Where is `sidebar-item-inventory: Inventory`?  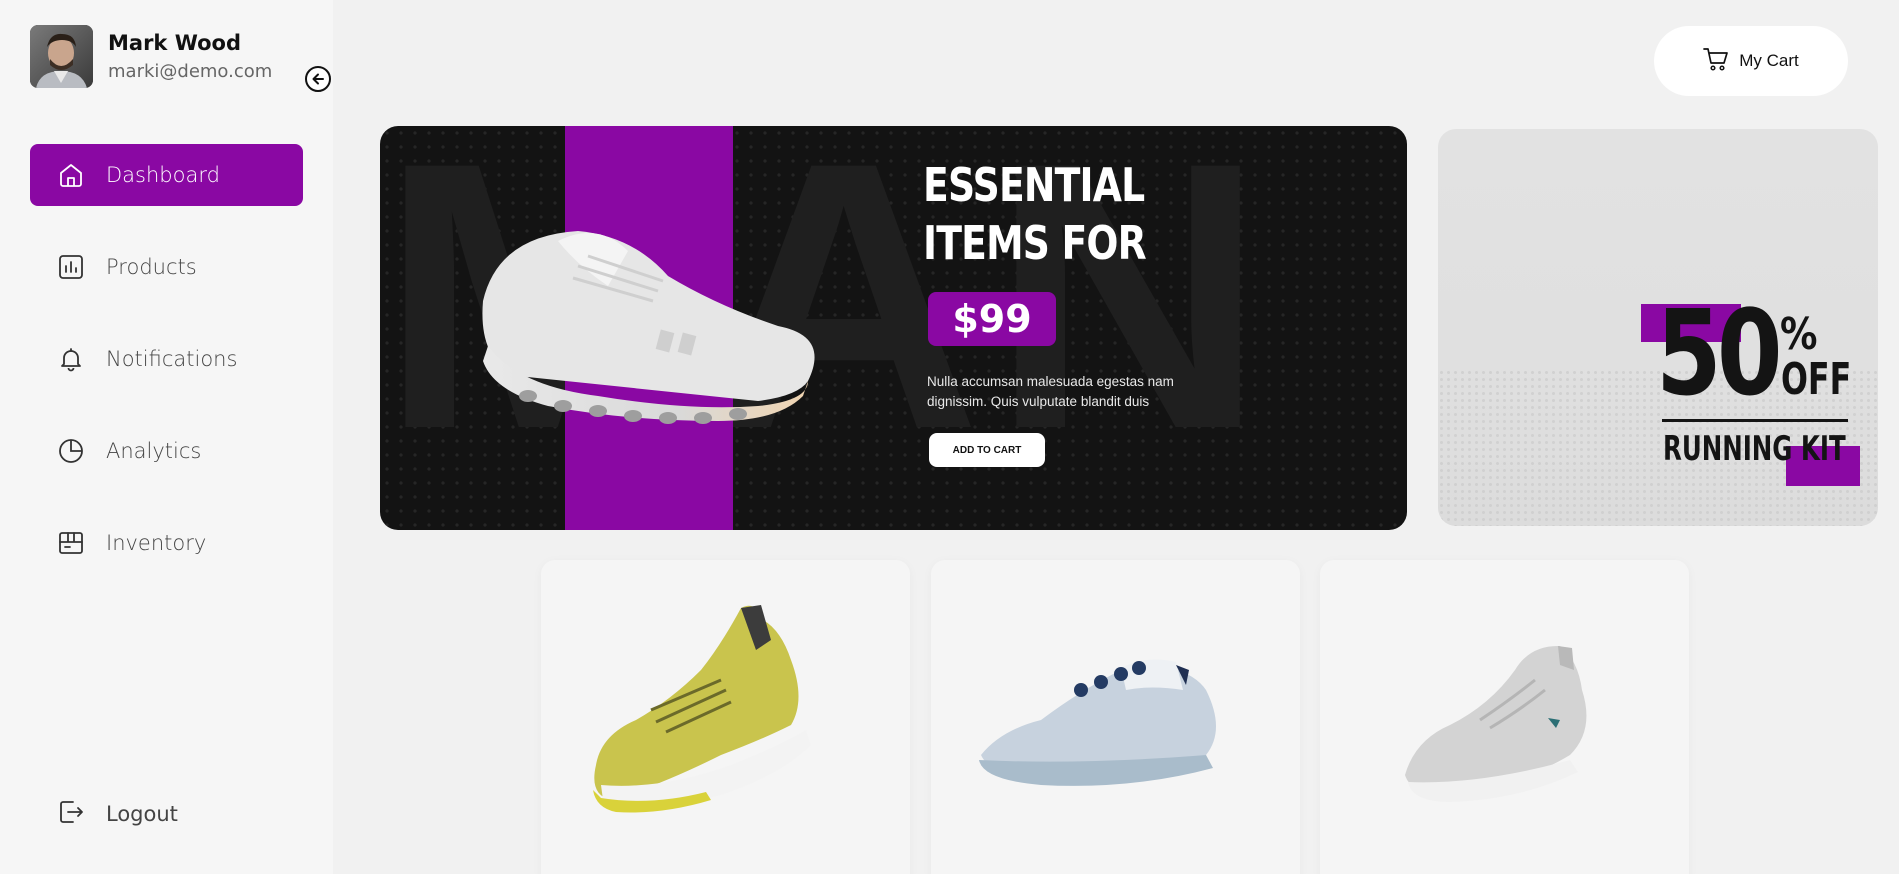
sidebar-item-inventory: Inventory is located at coordinates (166, 543).